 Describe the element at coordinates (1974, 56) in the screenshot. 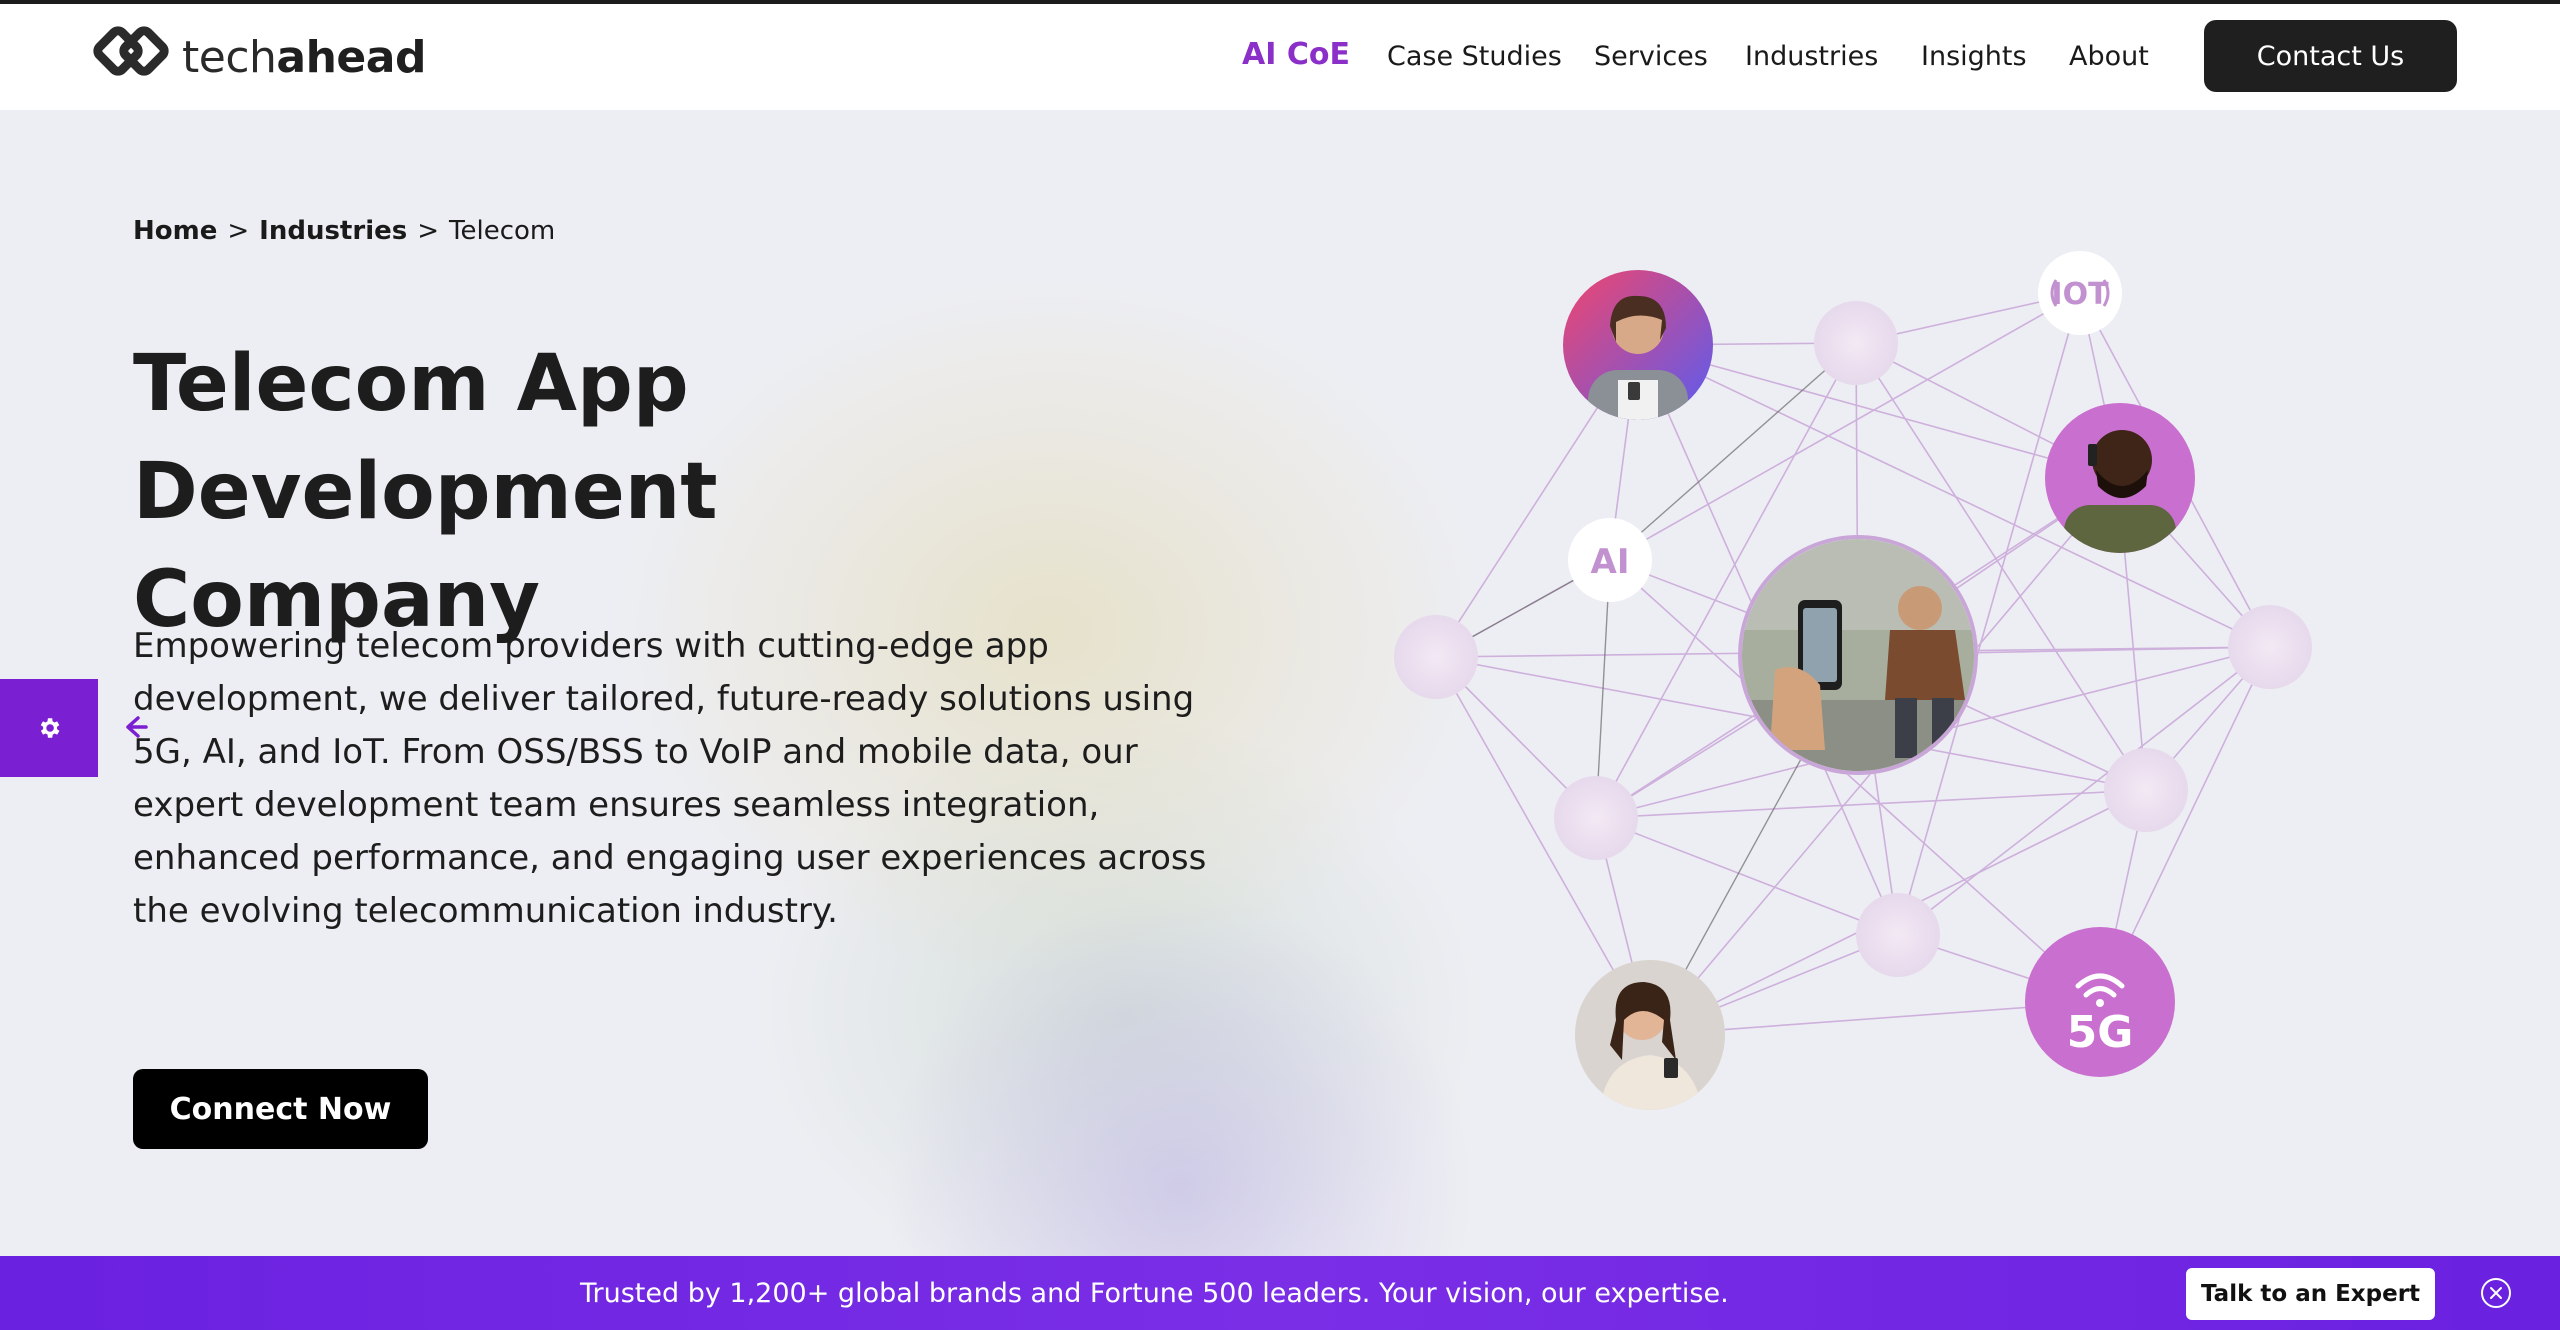

I see `nav-insights: Insights` at that location.